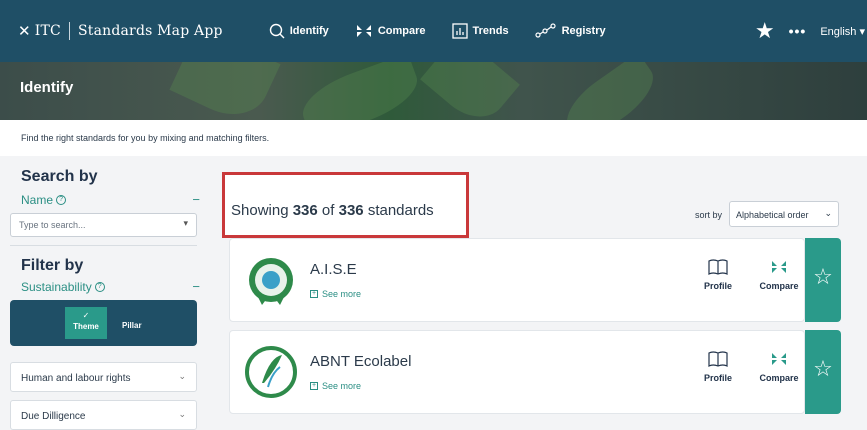 The width and height of the screenshot is (867, 430). What do you see at coordinates (196, 286) in the screenshot?
I see `collapse-sustainability-icon: −` at bounding box center [196, 286].